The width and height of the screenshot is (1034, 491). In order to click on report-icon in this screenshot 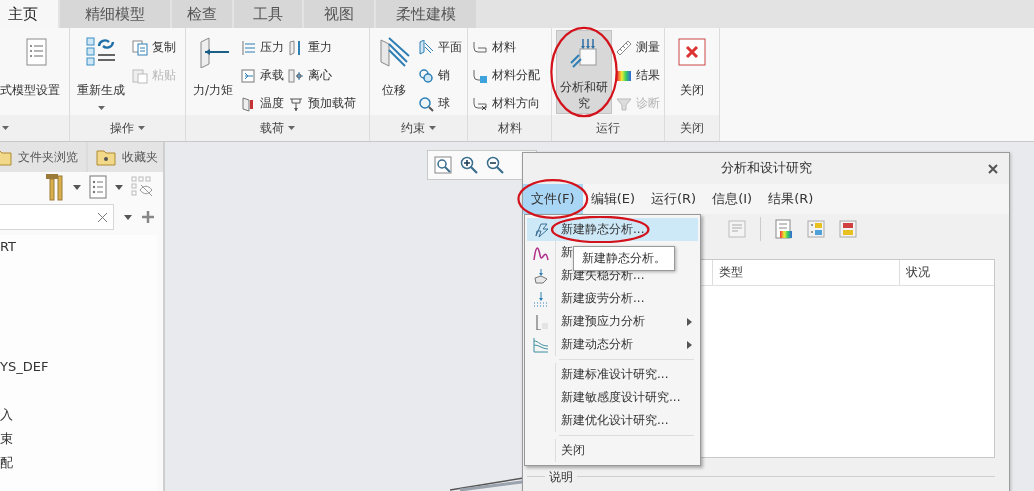, I will do `click(737, 229)`.